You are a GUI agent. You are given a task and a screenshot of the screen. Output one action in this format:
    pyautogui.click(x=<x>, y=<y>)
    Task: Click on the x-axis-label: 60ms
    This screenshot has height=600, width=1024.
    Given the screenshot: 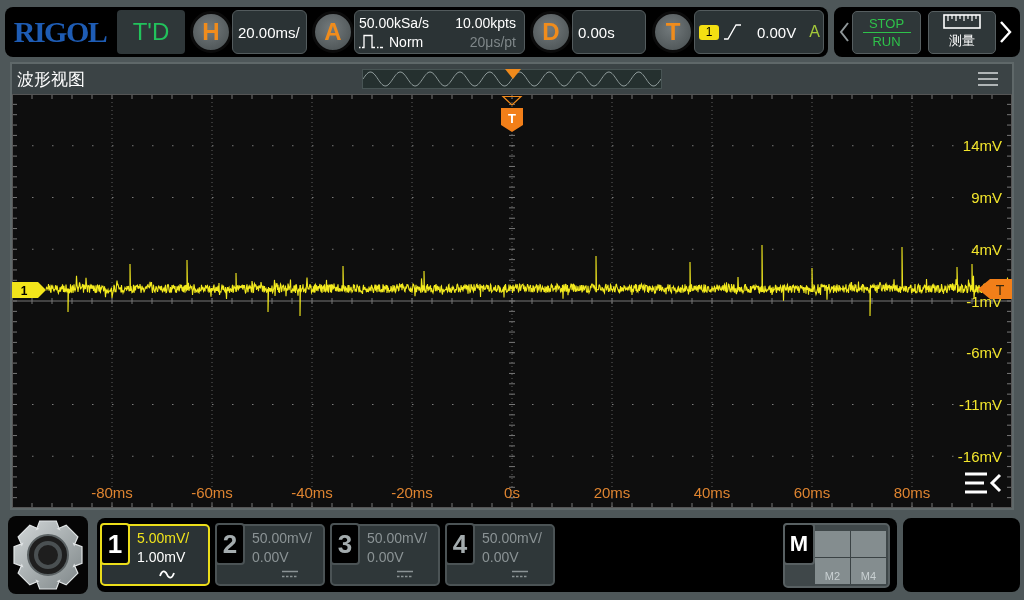 What is the action you would take?
    pyautogui.click(x=812, y=492)
    